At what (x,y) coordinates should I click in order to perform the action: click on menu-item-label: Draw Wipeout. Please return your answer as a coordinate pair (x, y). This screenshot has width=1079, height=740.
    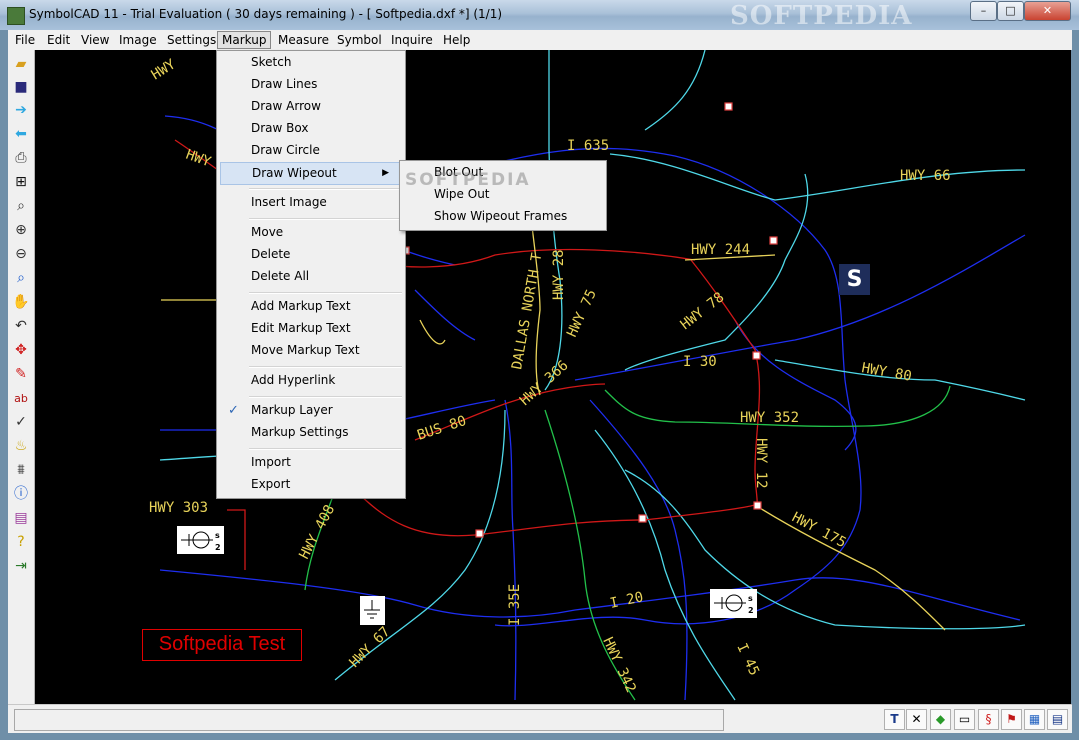
    Looking at the image, I should click on (294, 173).